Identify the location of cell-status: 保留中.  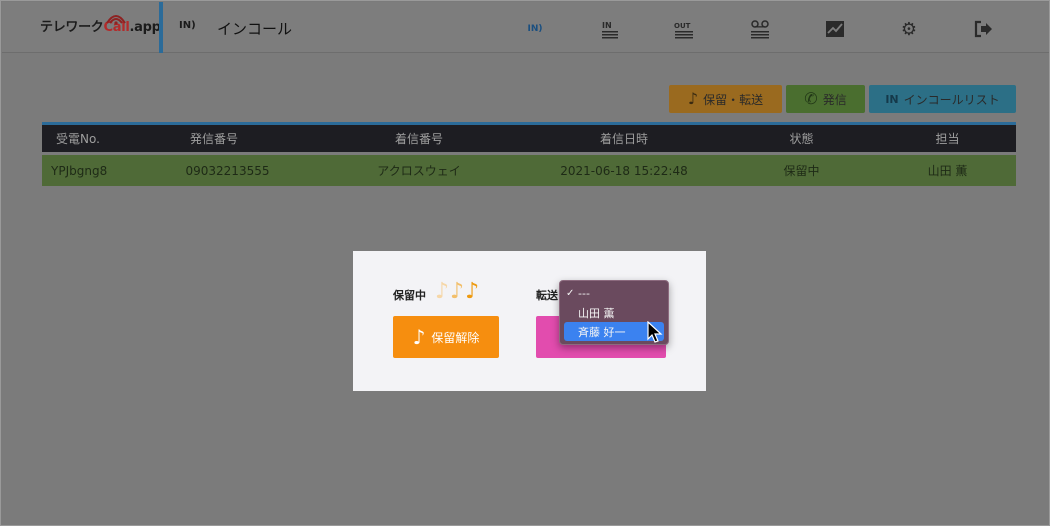
(801, 171).